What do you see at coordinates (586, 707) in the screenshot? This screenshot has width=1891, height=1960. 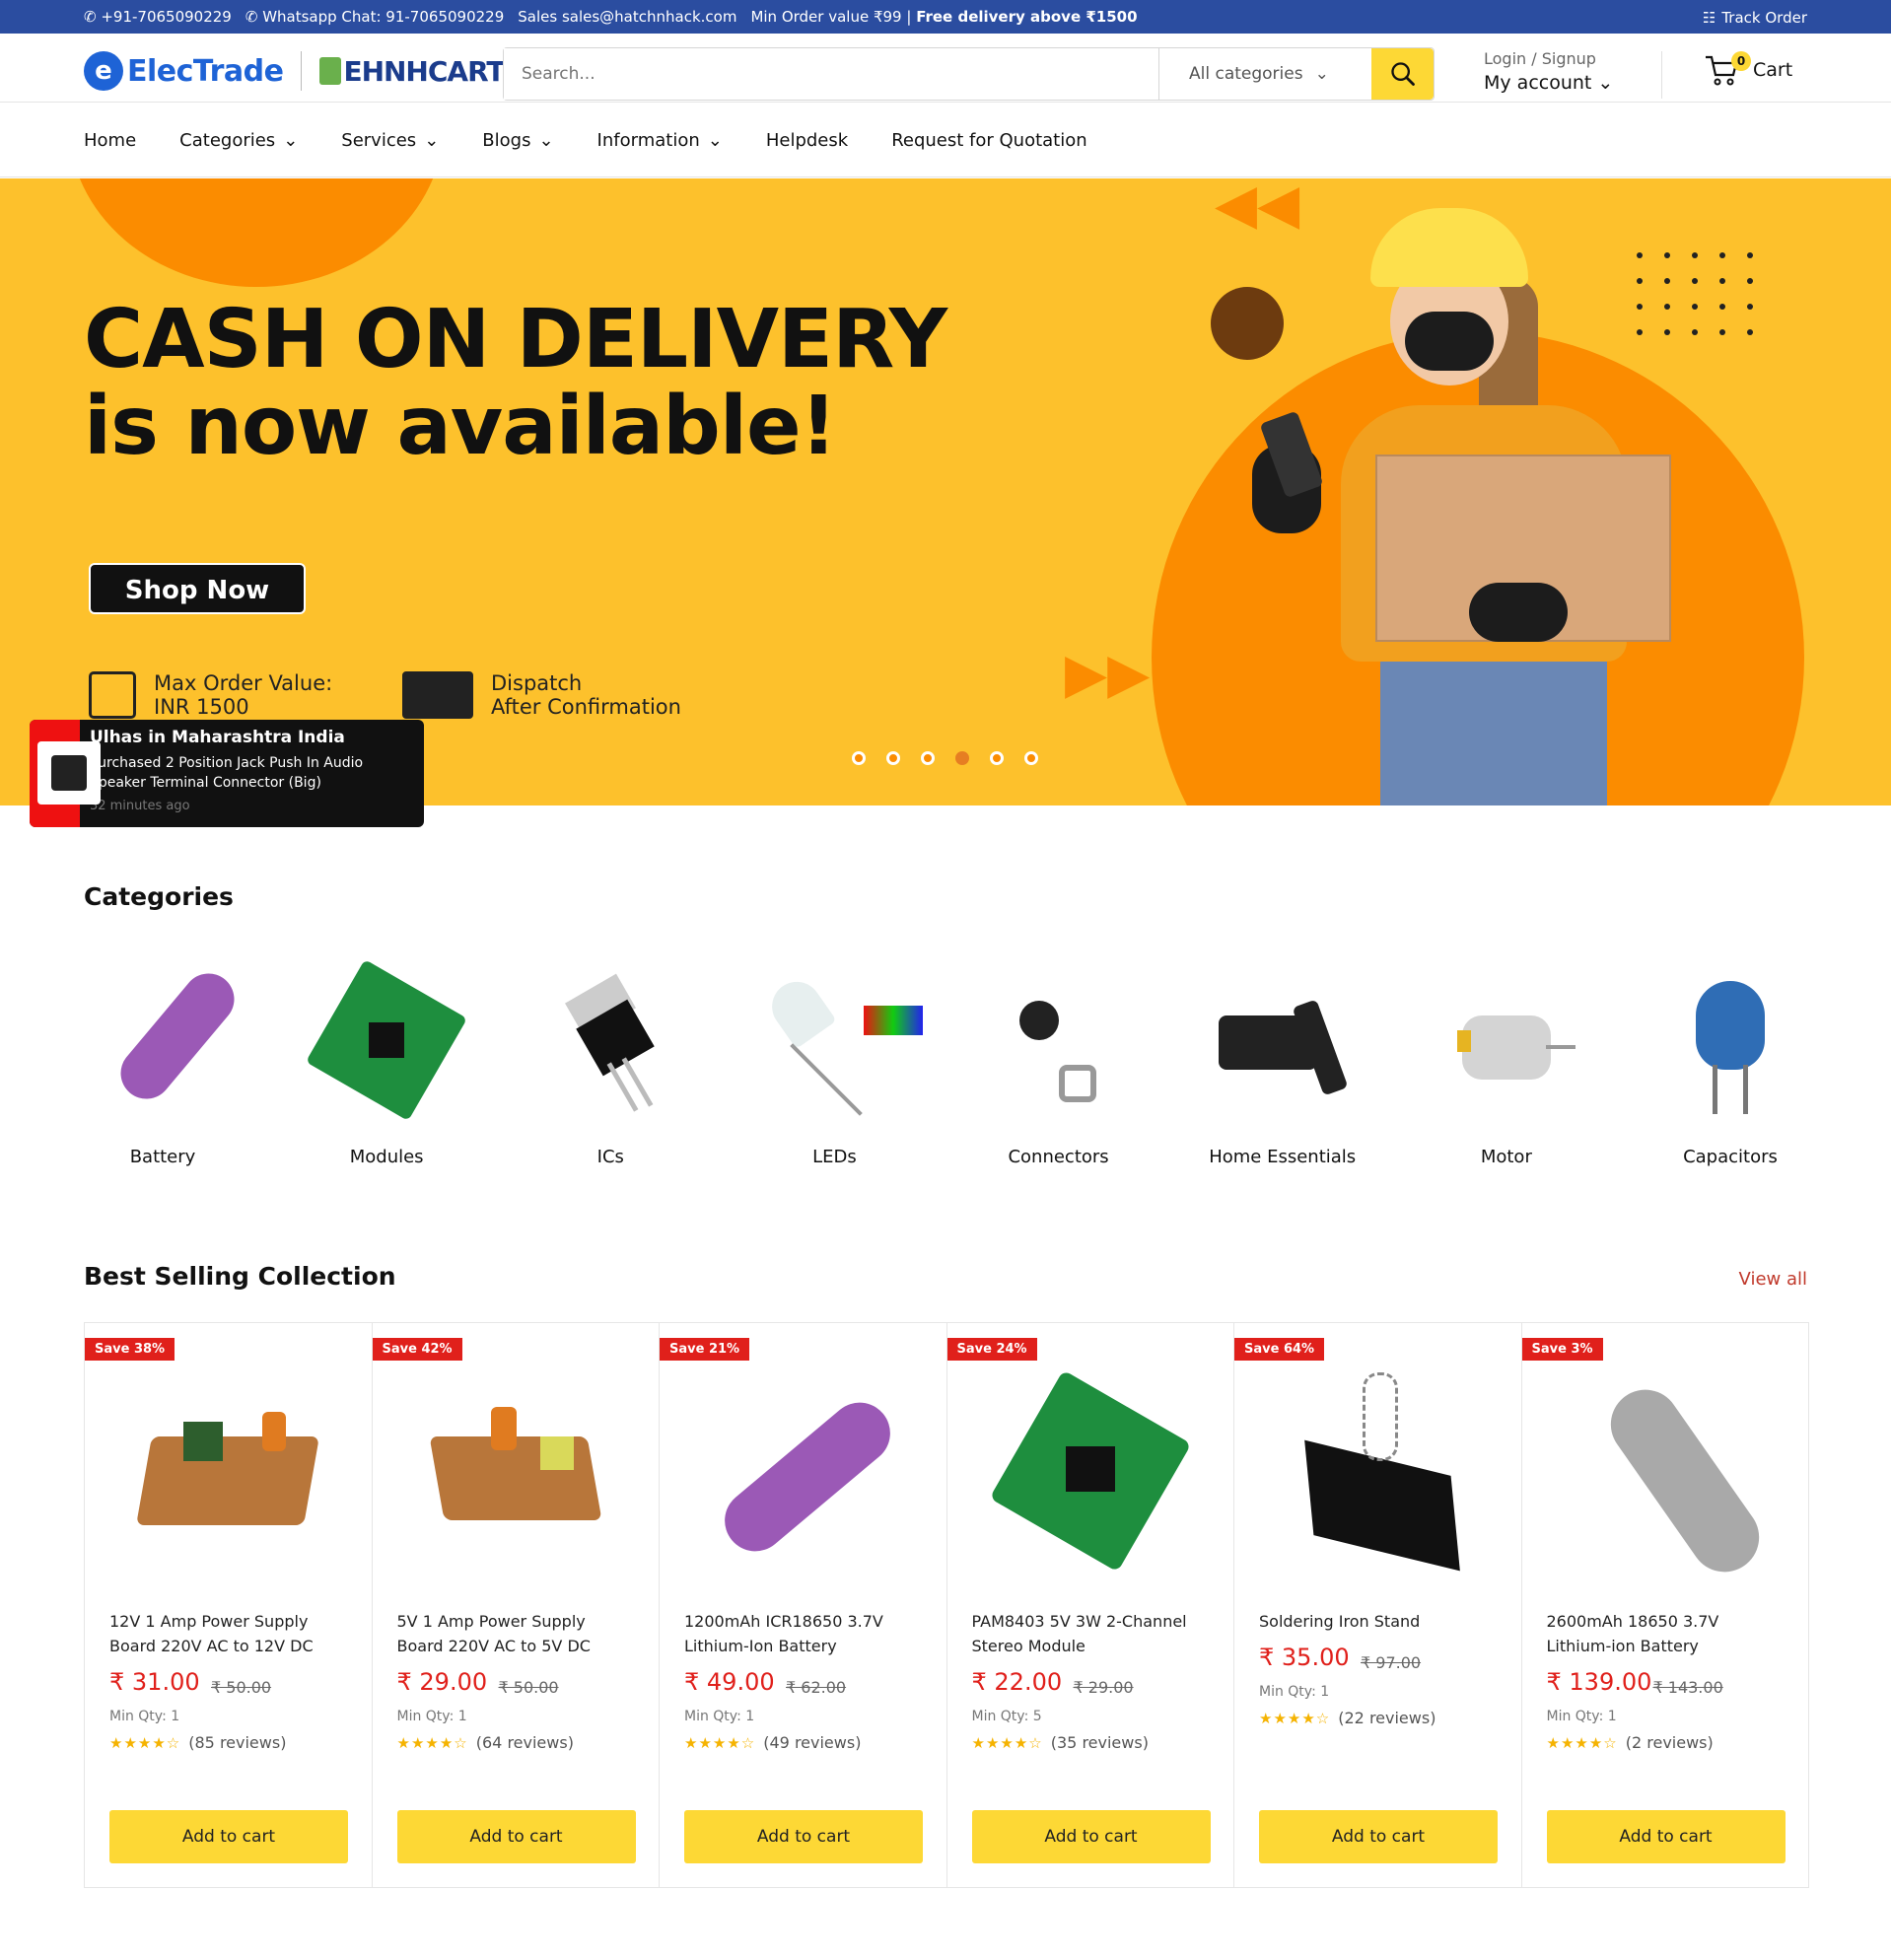 I see `feature-value: After Confirmation` at bounding box center [586, 707].